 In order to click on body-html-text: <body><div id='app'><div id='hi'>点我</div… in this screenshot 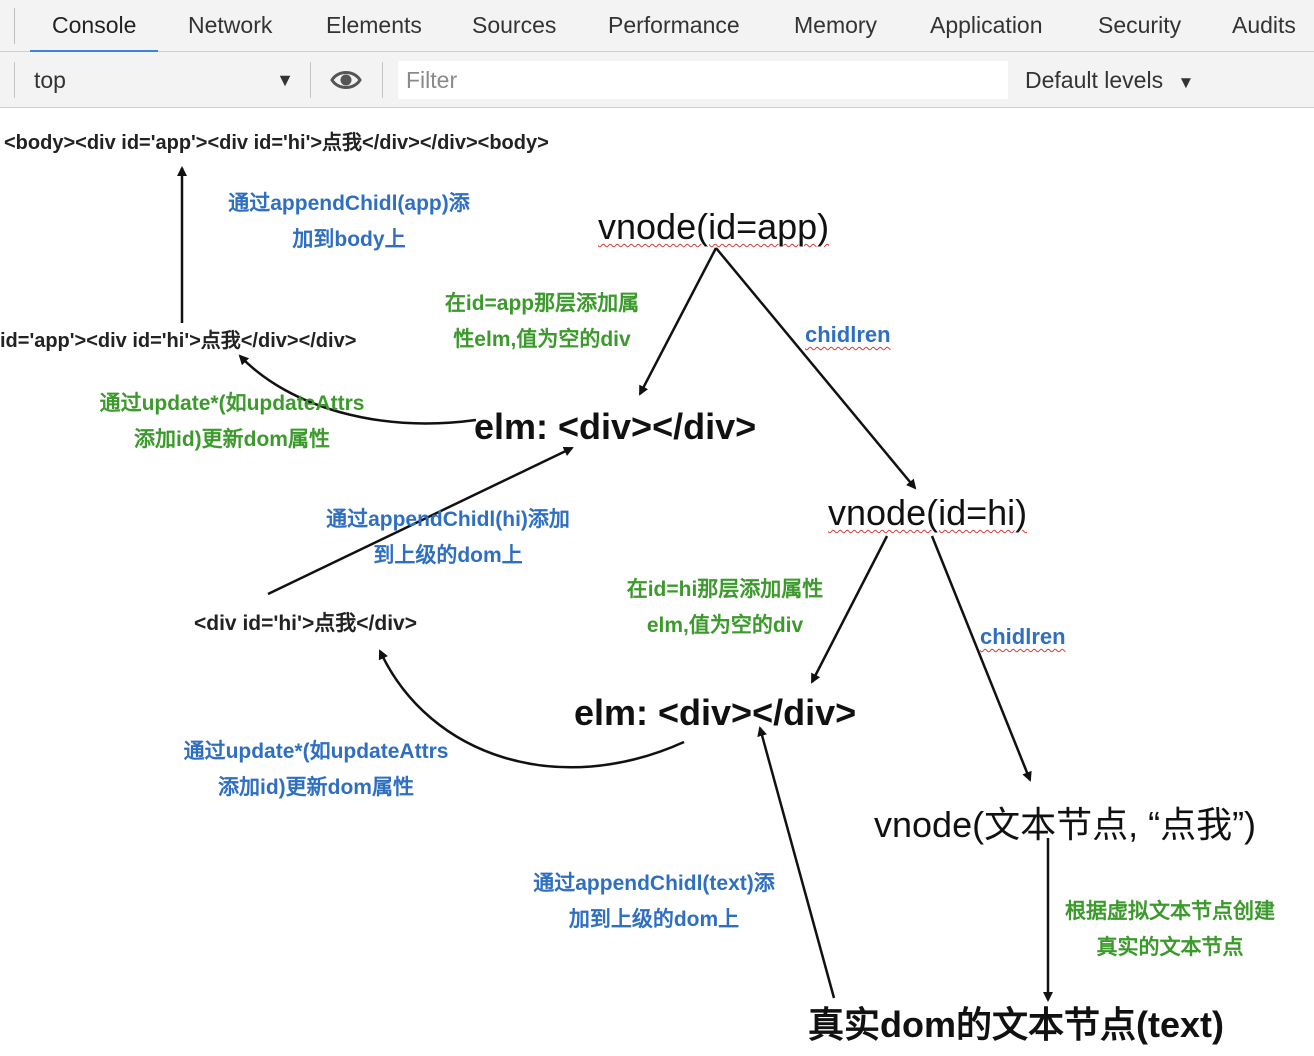, I will do `click(276, 143)`.